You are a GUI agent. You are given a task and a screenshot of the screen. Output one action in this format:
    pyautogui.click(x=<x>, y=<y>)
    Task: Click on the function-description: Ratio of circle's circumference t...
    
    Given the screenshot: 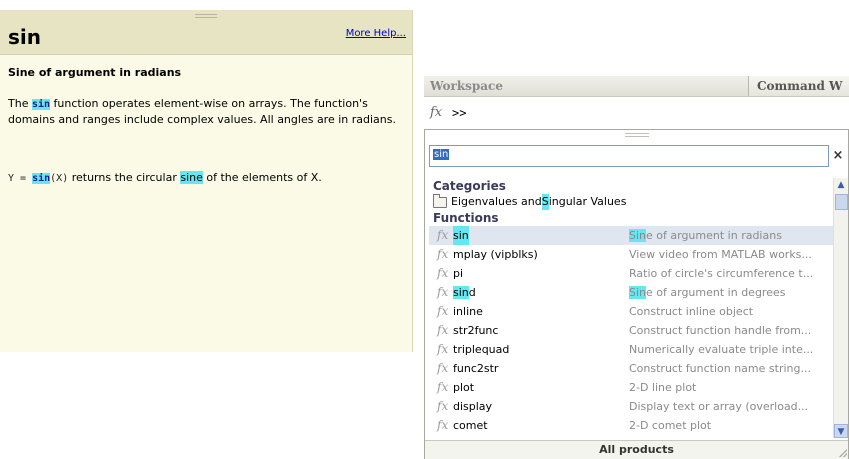 What is the action you would take?
    pyautogui.click(x=721, y=273)
    